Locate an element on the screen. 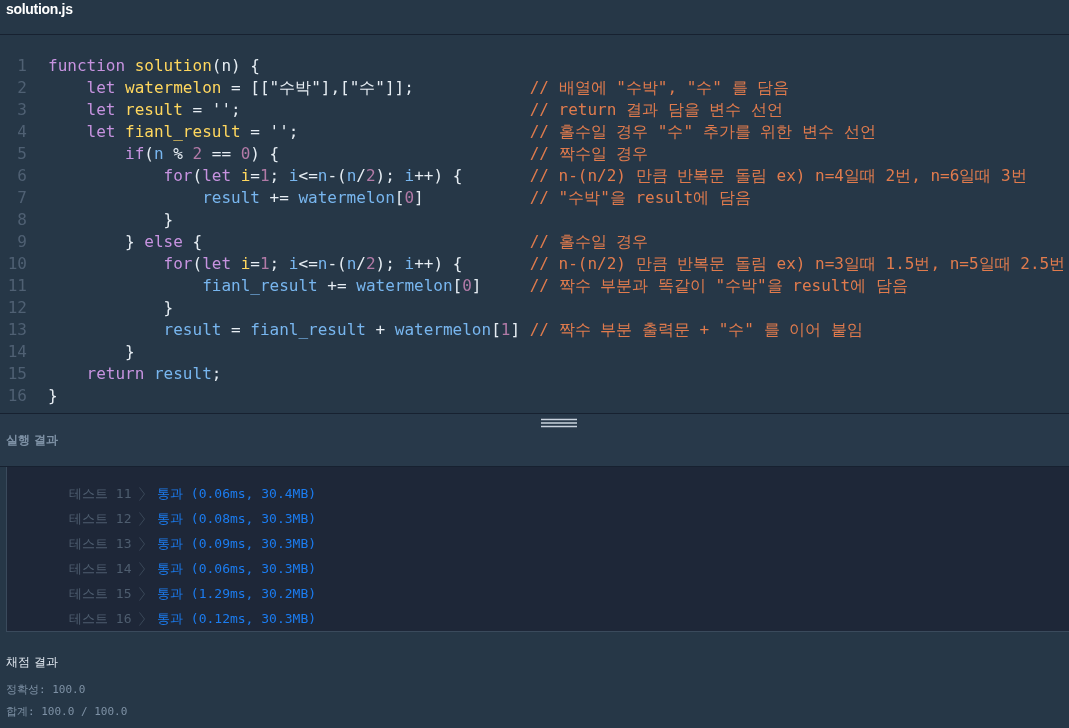  test-result: 통과 (0.06ms, 30.3MB) is located at coordinates (237, 568).